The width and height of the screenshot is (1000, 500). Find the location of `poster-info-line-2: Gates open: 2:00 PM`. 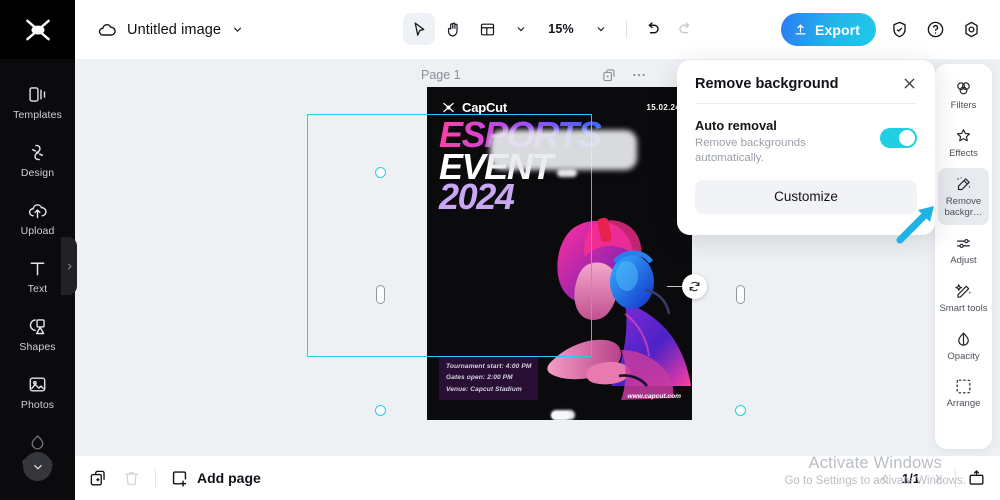

poster-info-line-2: Gates open: 2:00 PM is located at coordinates (479, 378).